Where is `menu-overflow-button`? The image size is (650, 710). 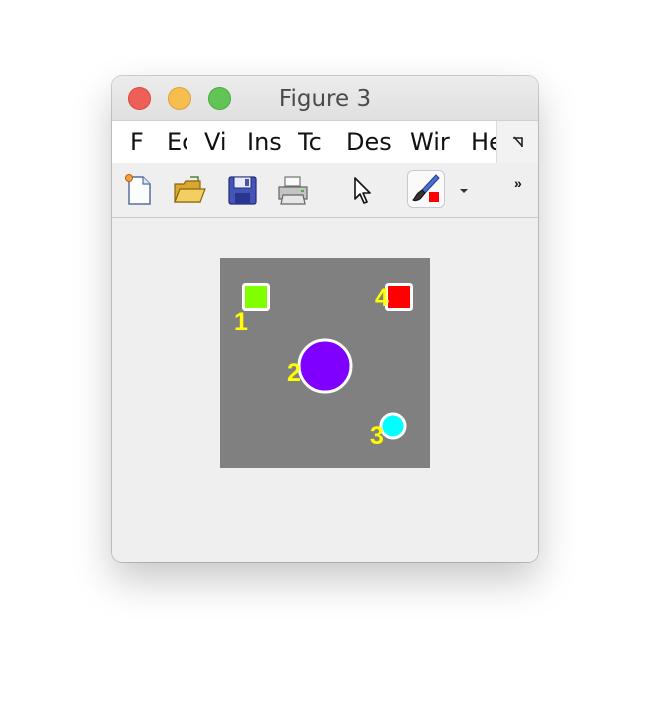
menu-overflow-button is located at coordinates (517, 142).